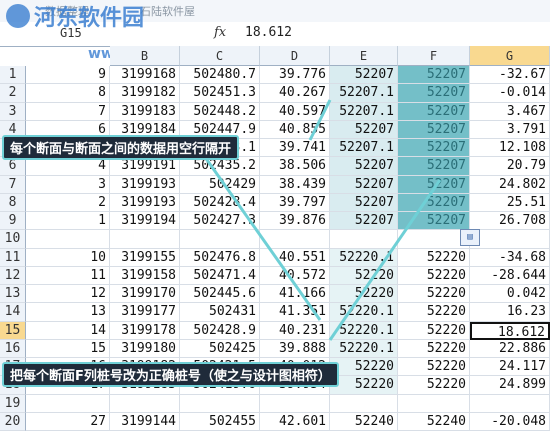 The height and width of the screenshot is (431, 550). I want to click on cell: 3.467, so click(510, 111).